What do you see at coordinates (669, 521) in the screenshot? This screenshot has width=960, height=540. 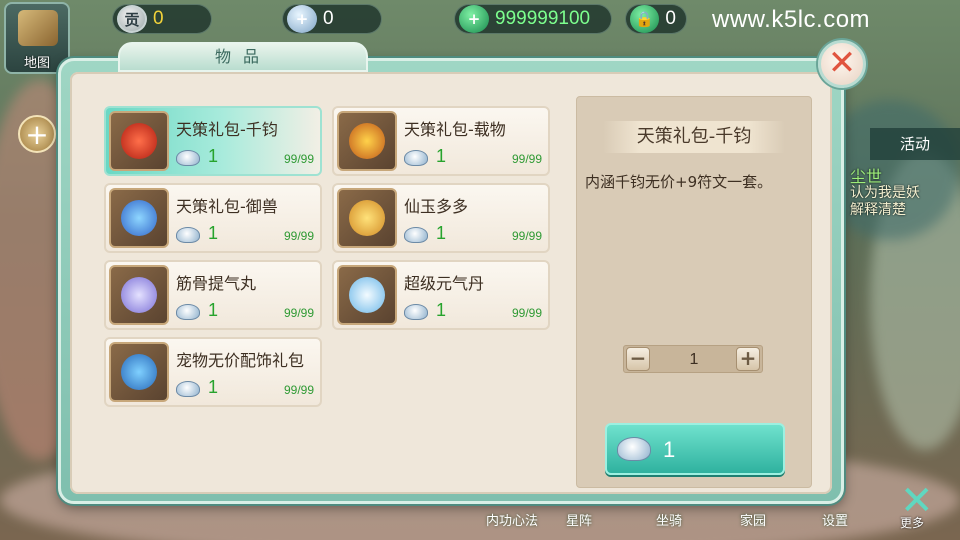 I see `bottom-menu-mount: 坐骑` at bounding box center [669, 521].